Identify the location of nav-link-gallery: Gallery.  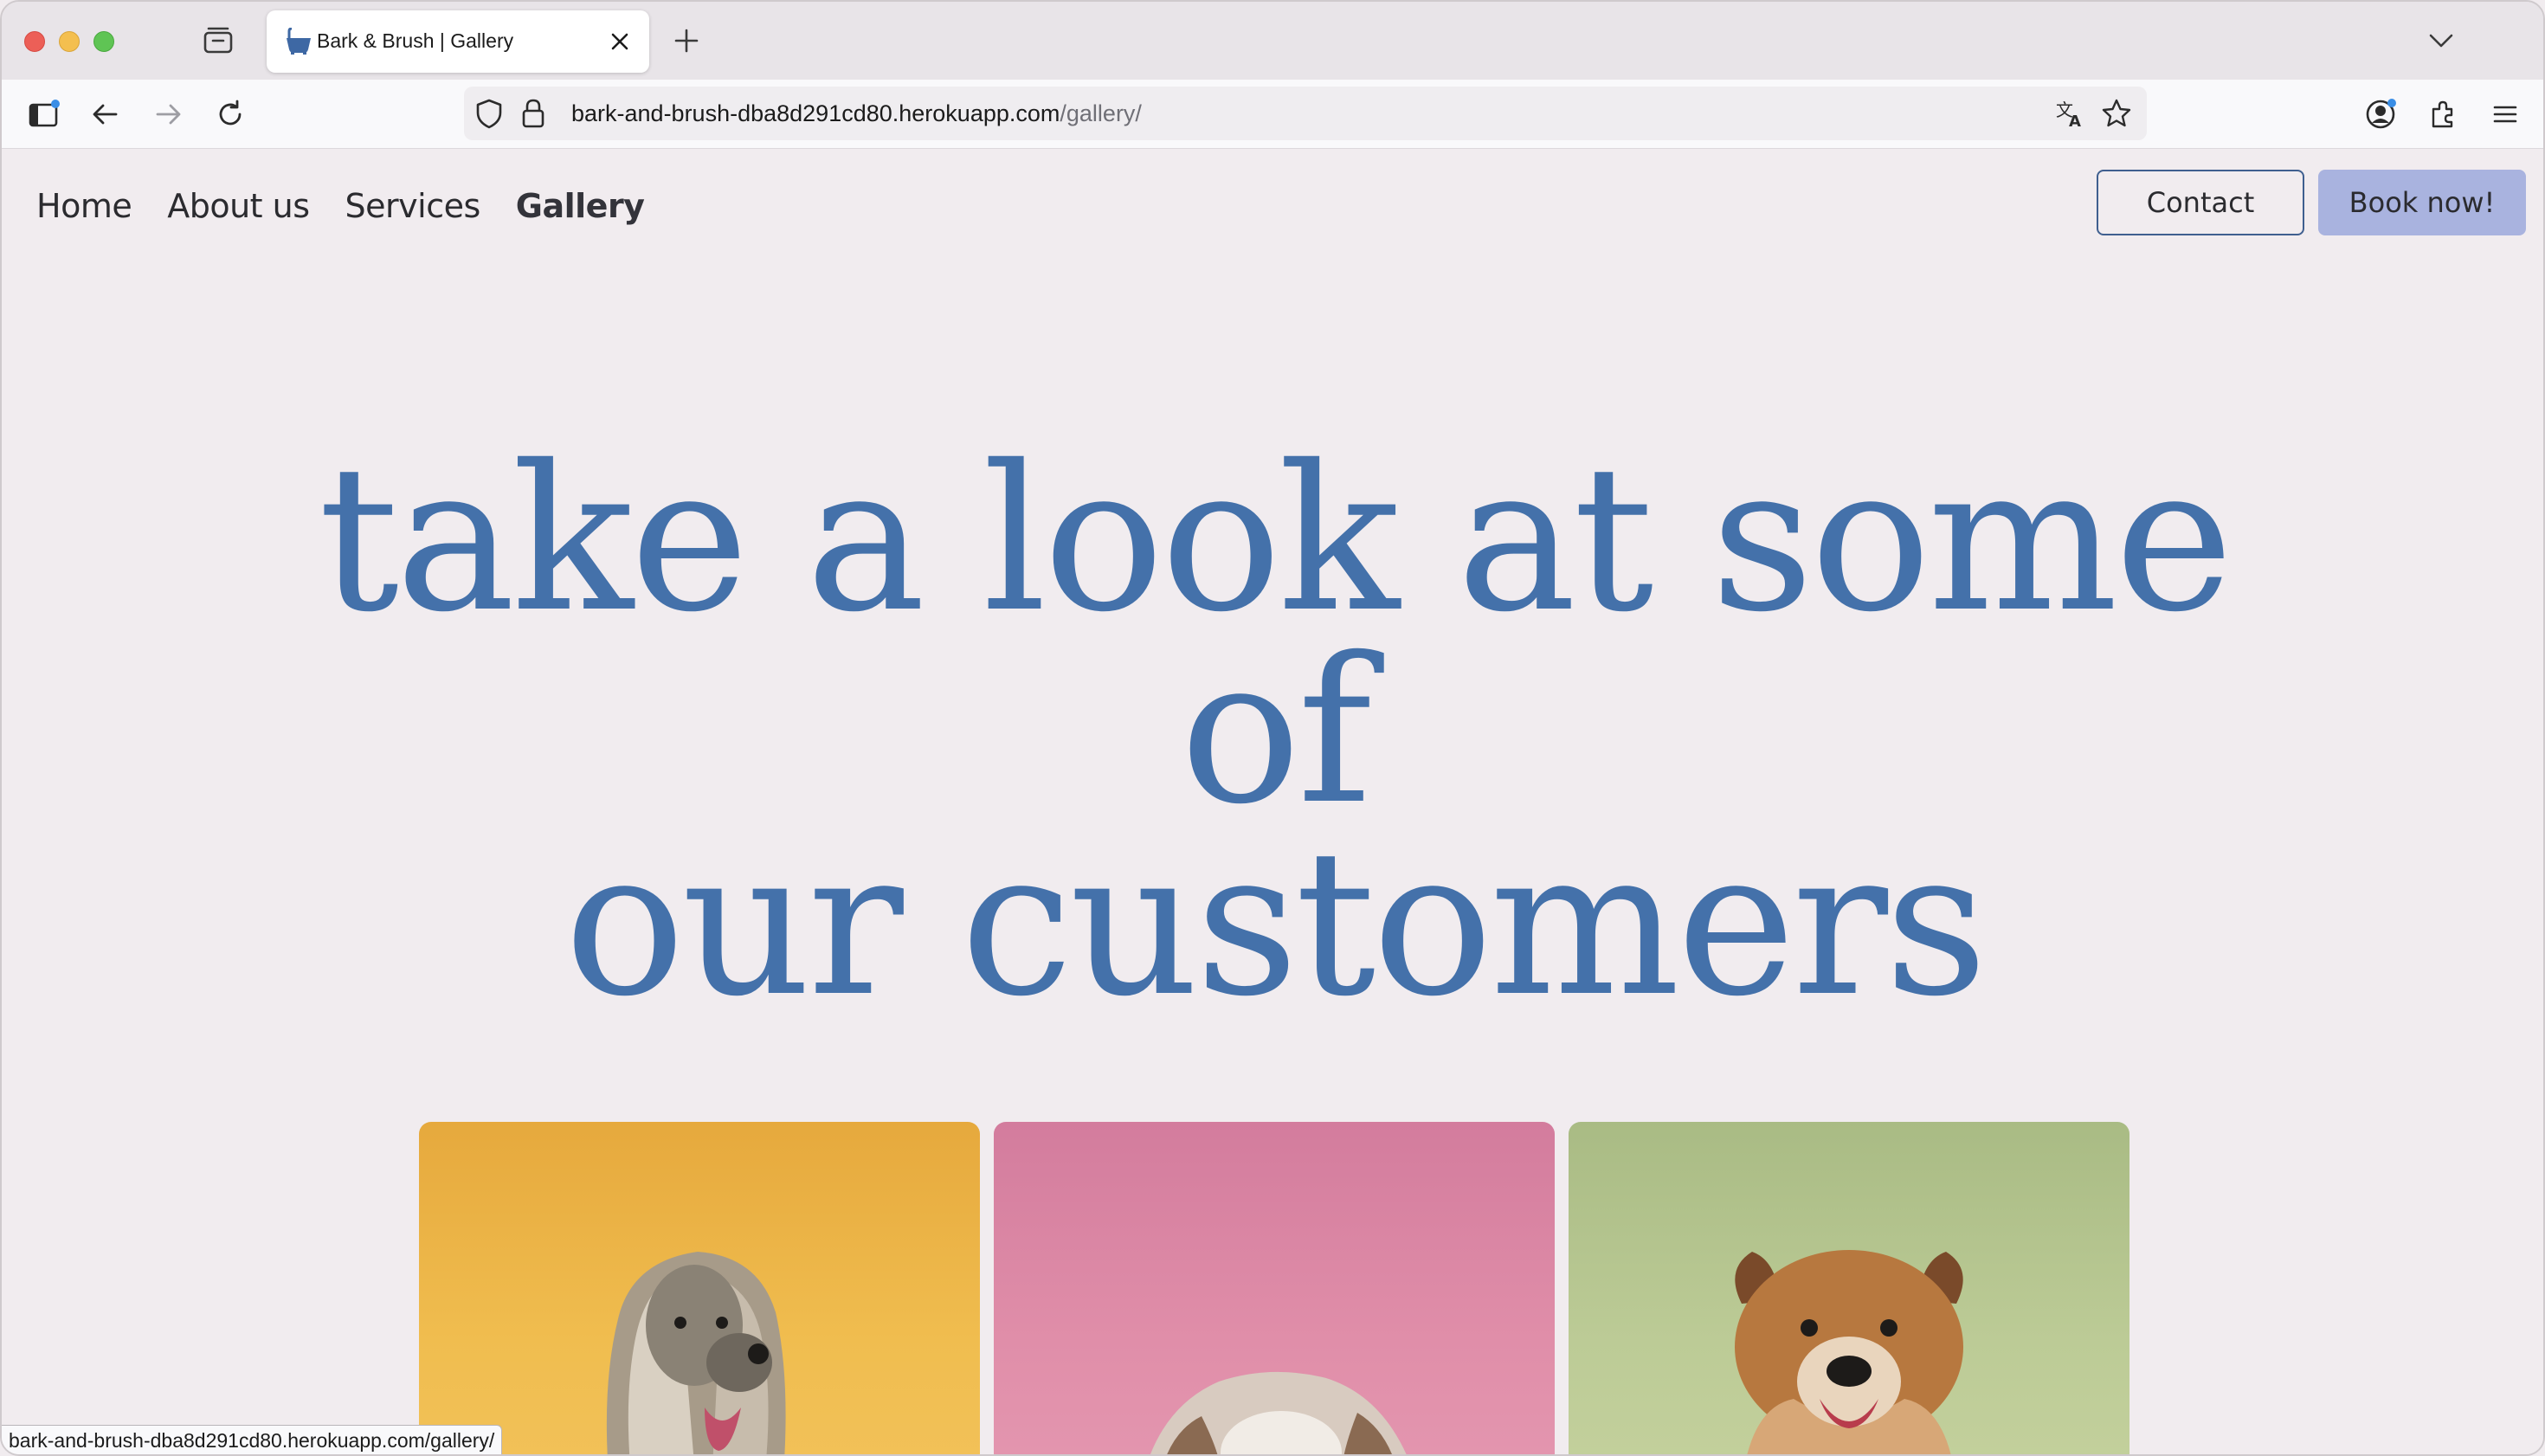
(581, 206).